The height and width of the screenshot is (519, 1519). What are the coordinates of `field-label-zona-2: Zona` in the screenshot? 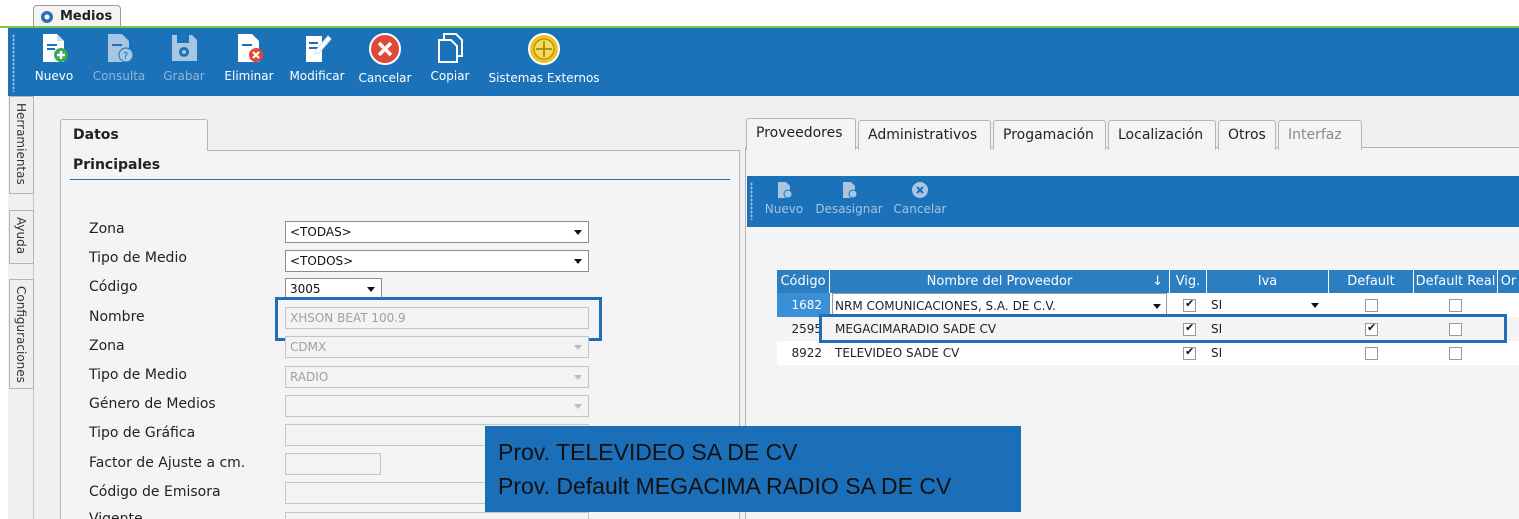 It's located at (107, 346).